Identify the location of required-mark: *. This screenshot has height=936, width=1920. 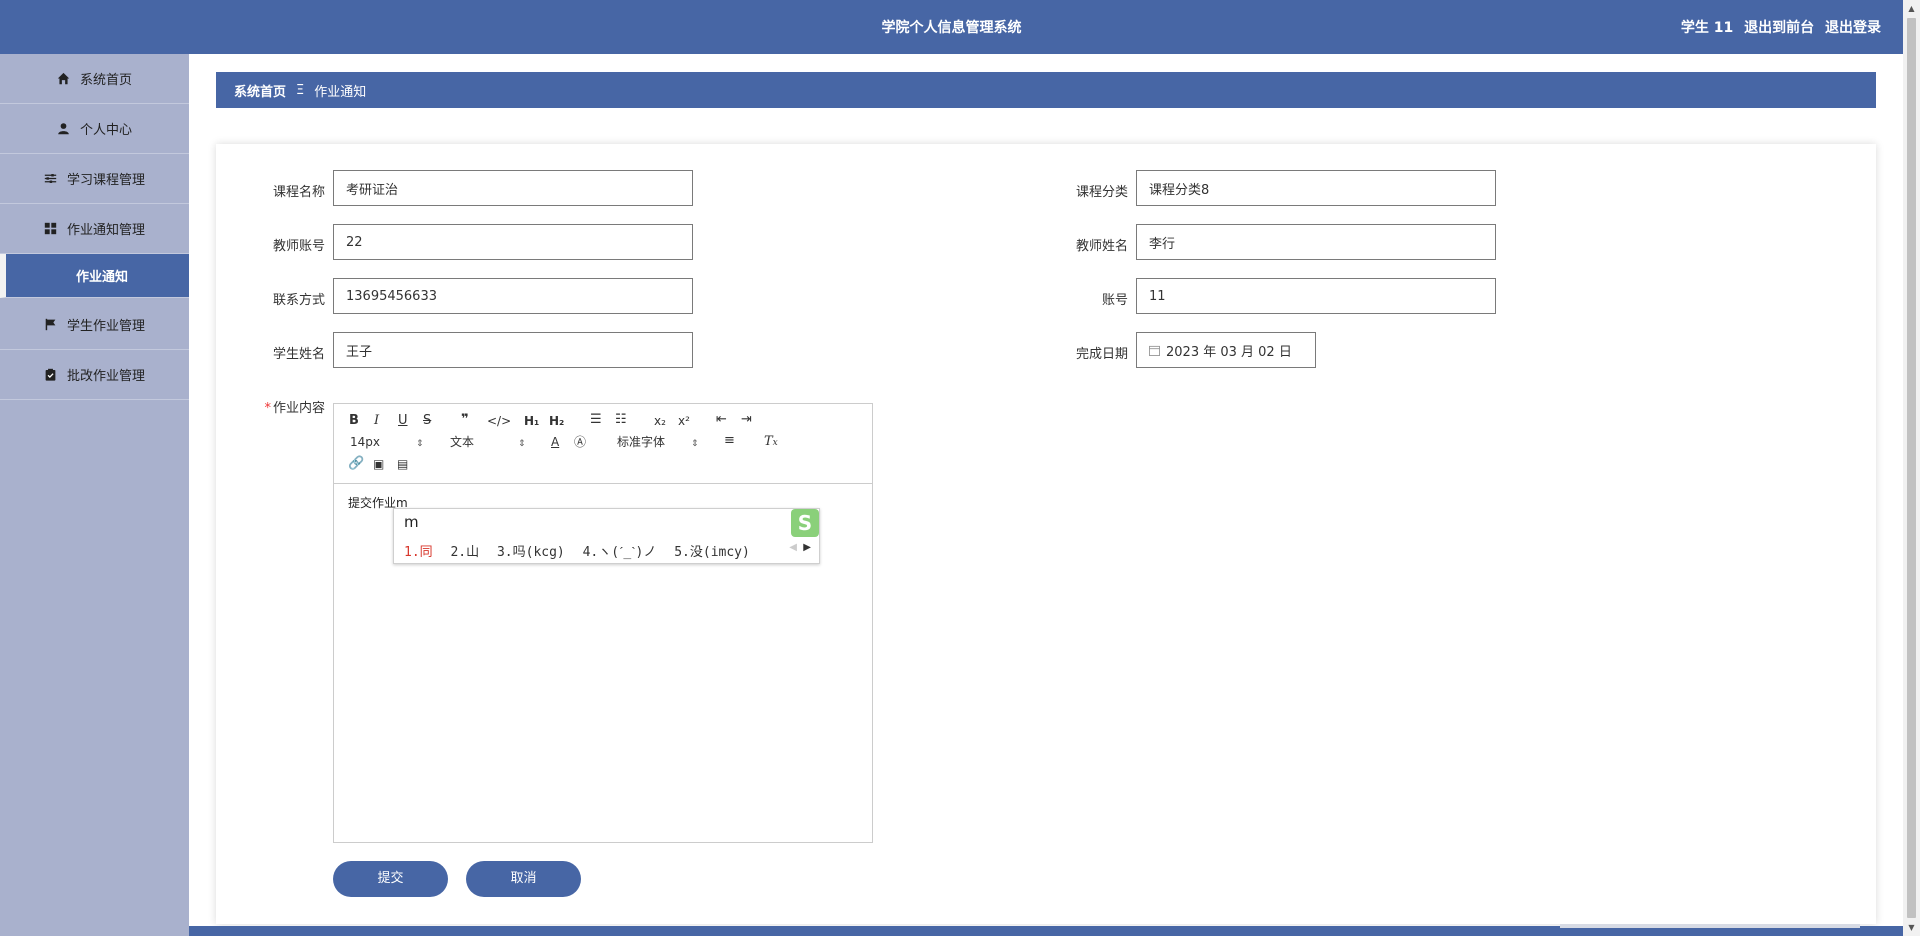
(267, 408).